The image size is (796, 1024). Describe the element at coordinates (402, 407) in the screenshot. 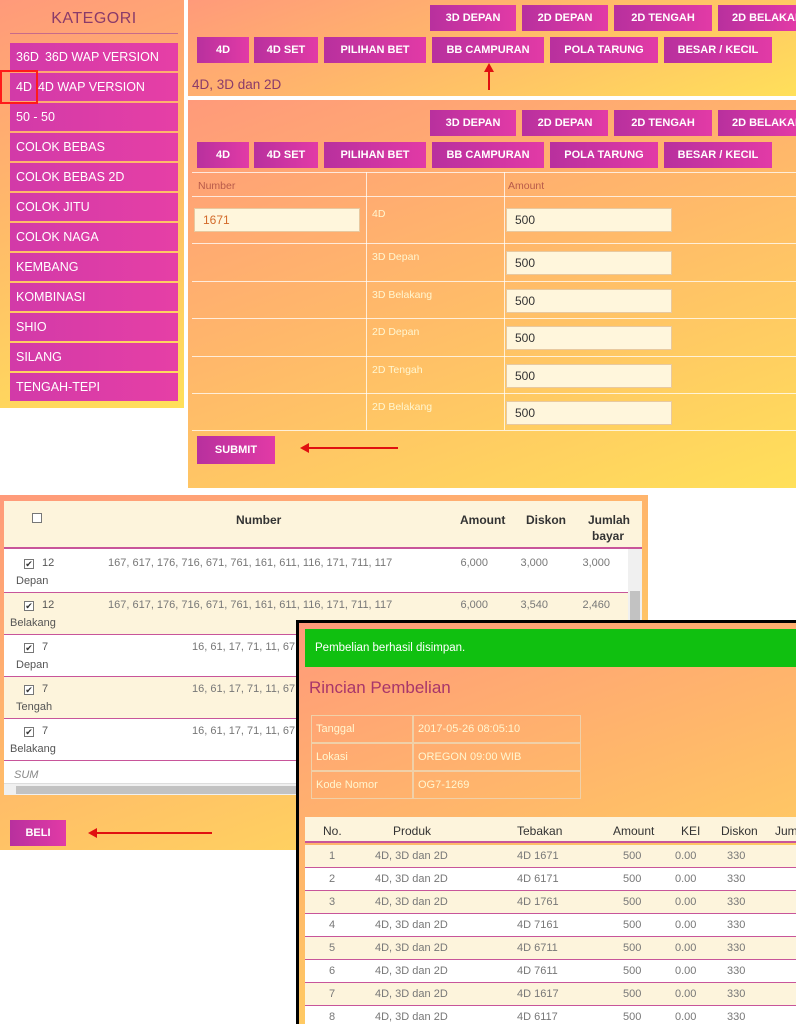

I see `bet-label-2d-belakang: 2D Belakang` at that location.